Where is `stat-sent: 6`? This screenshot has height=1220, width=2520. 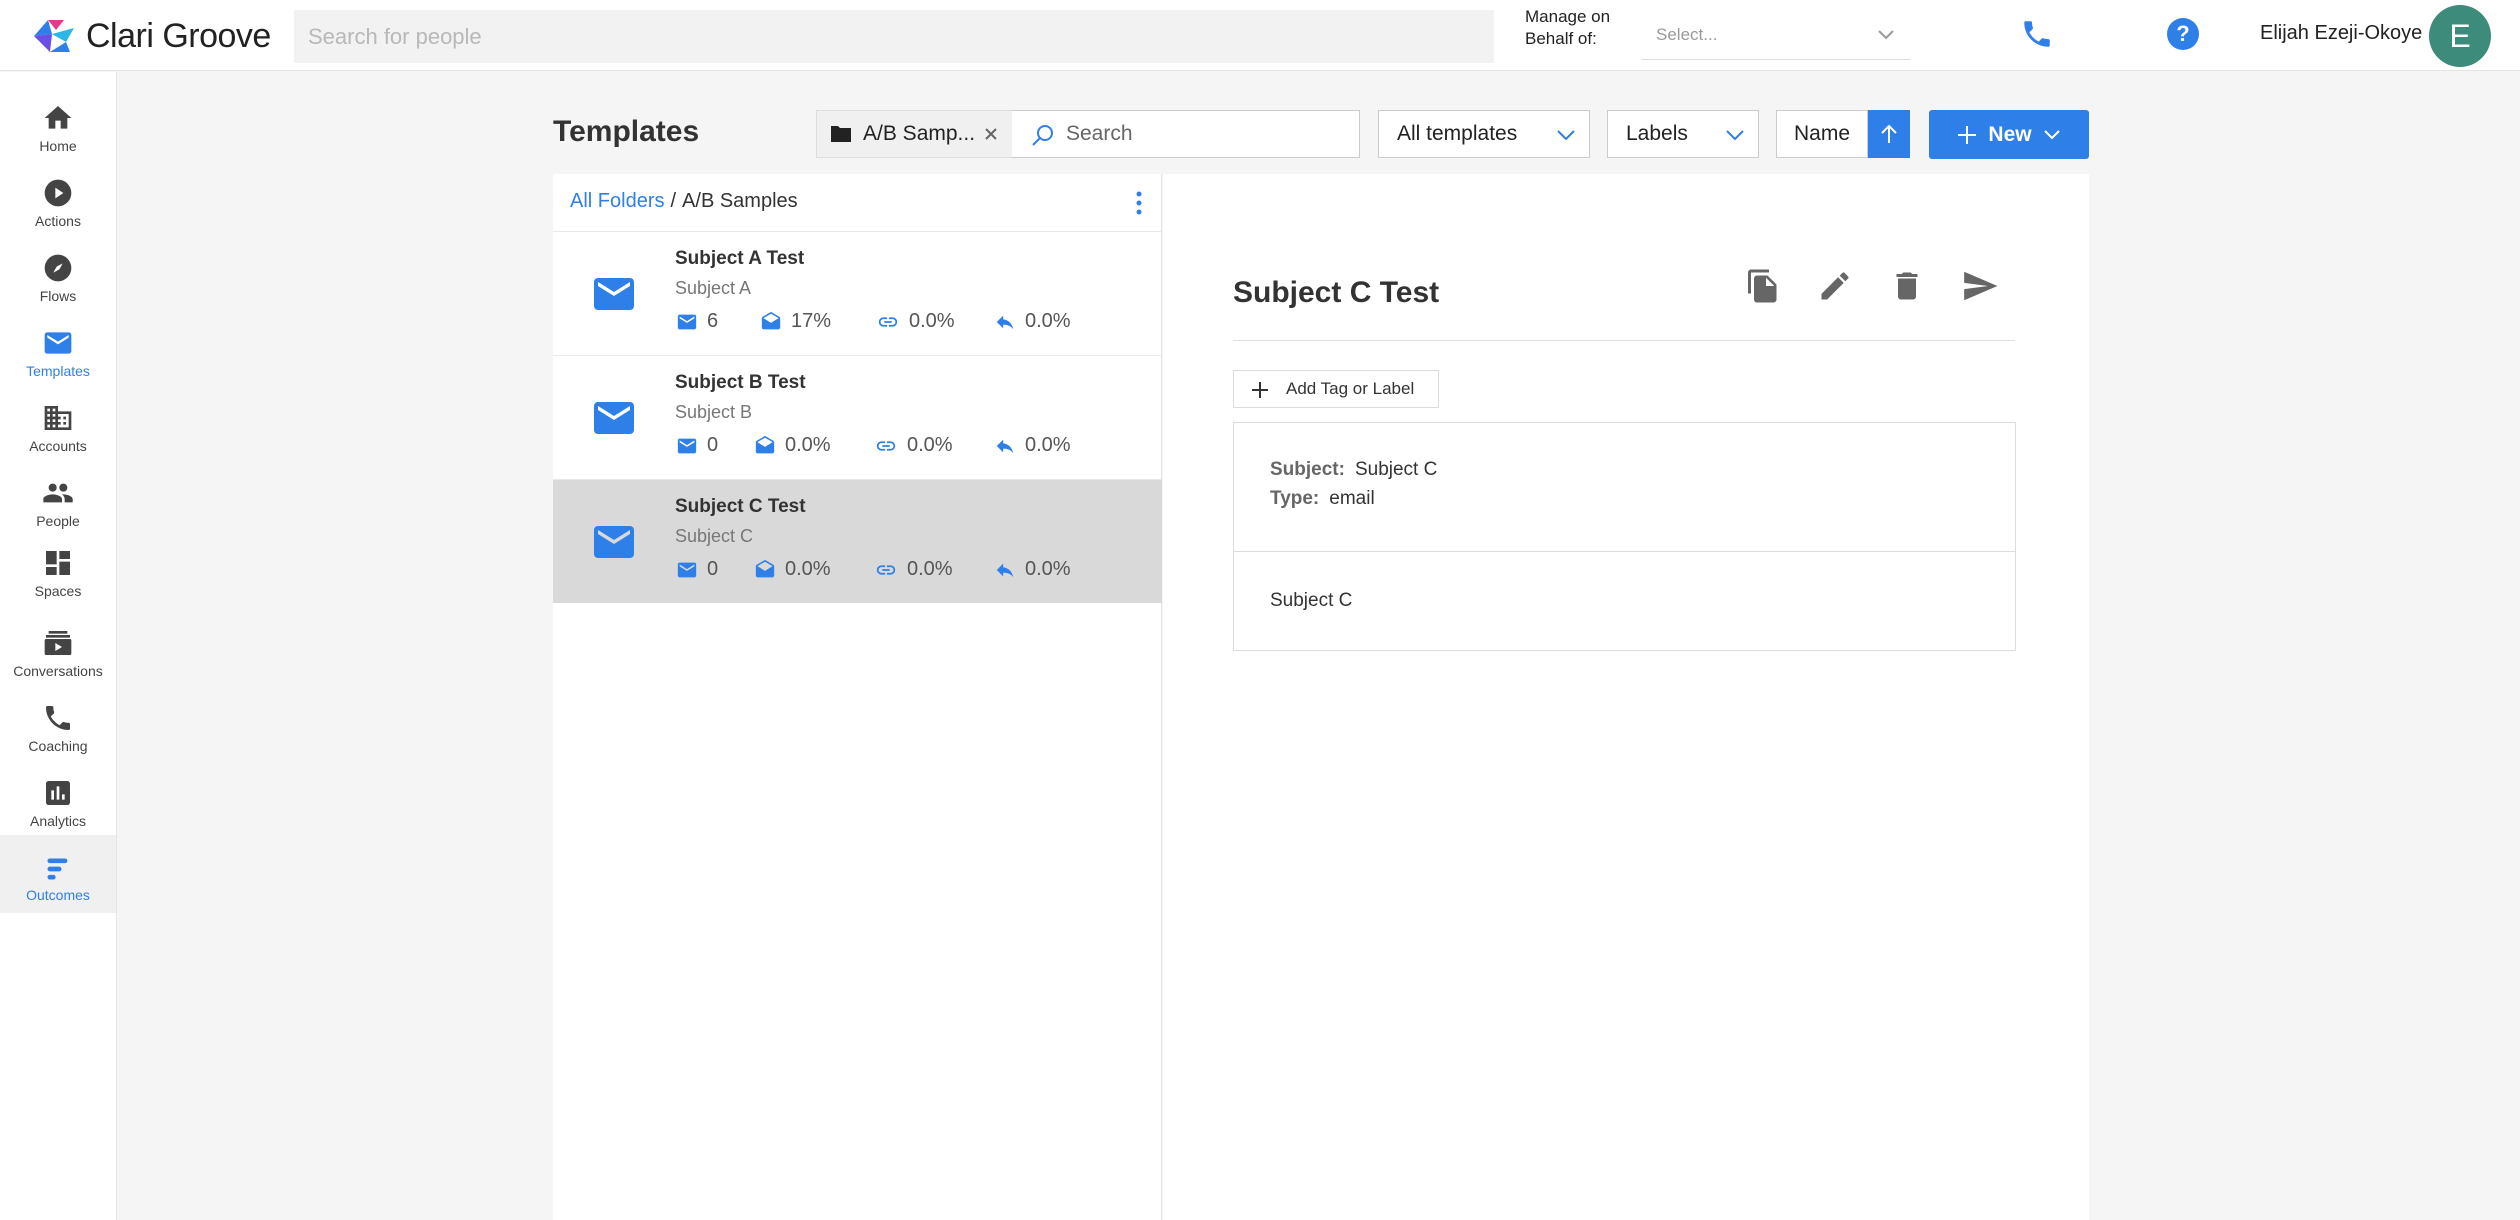 stat-sent: 6 is located at coordinates (696, 321).